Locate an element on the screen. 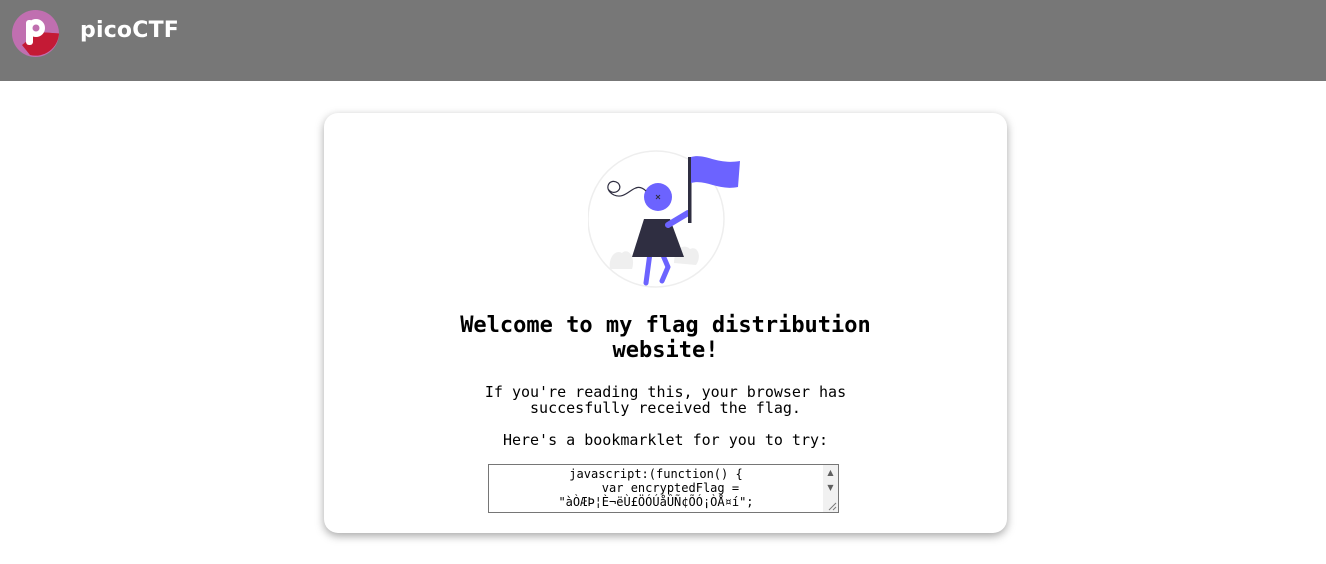 This screenshot has width=1326, height=564. code-line: var encryptedFlag = is located at coordinates (656, 488).